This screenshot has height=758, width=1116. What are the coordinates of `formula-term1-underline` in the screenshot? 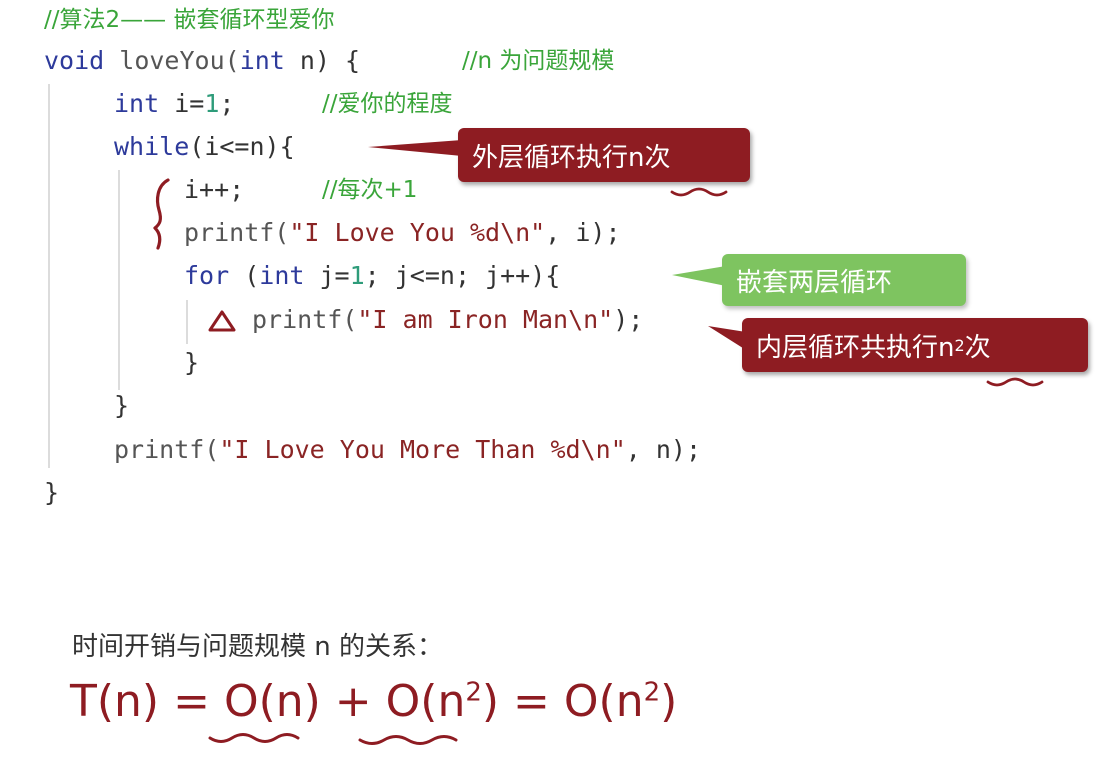 It's located at (254, 738).